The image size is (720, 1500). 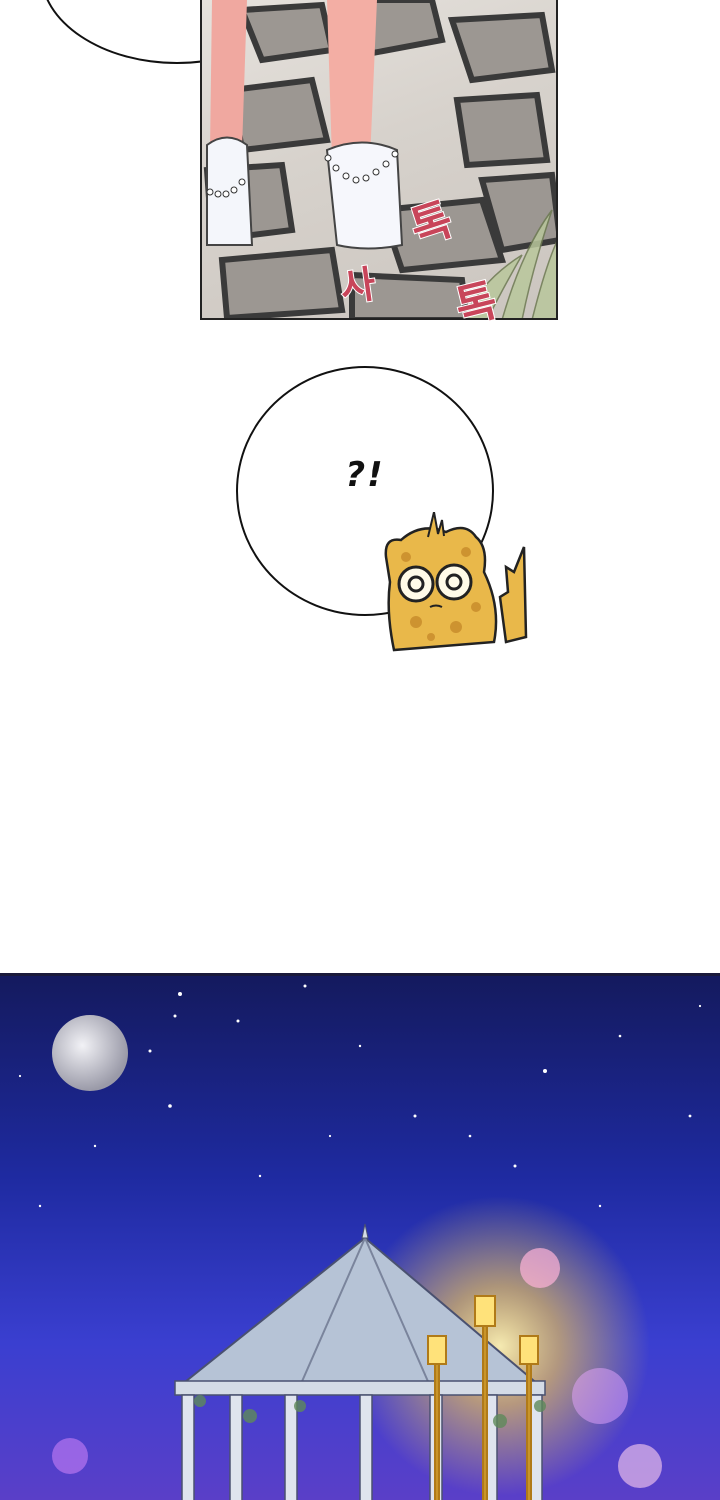 What do you see at coordinates (90, 1053) in the screenshot?
I see `moon-icon` at bounding box center [90, 1053].